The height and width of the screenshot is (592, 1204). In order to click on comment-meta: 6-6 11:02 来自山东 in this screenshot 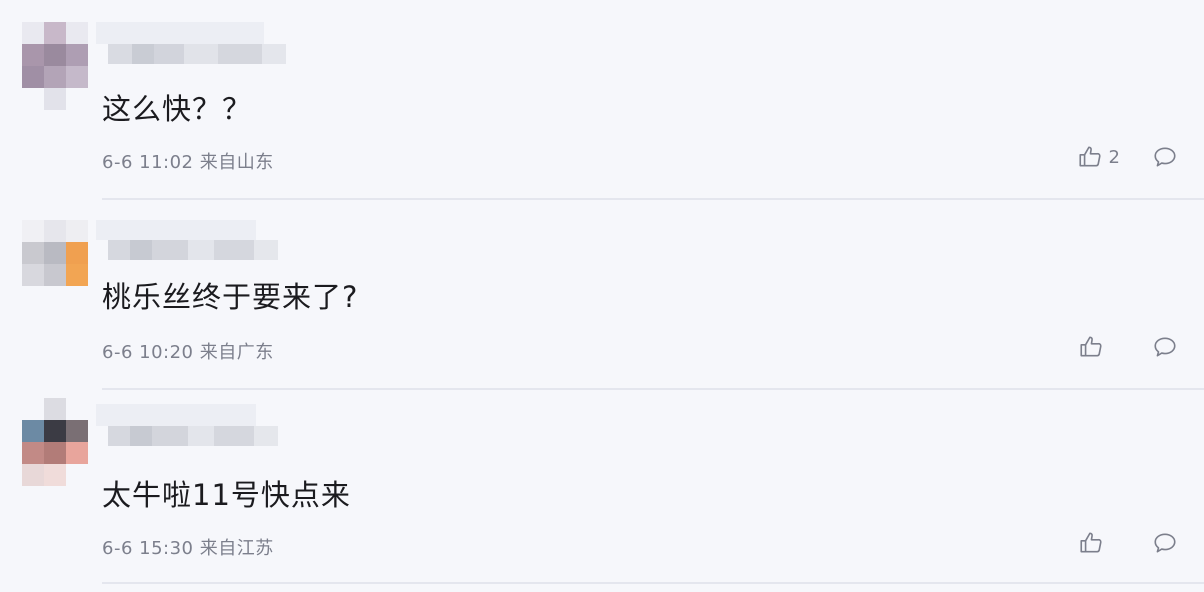, I will do `click(188, 161)`.